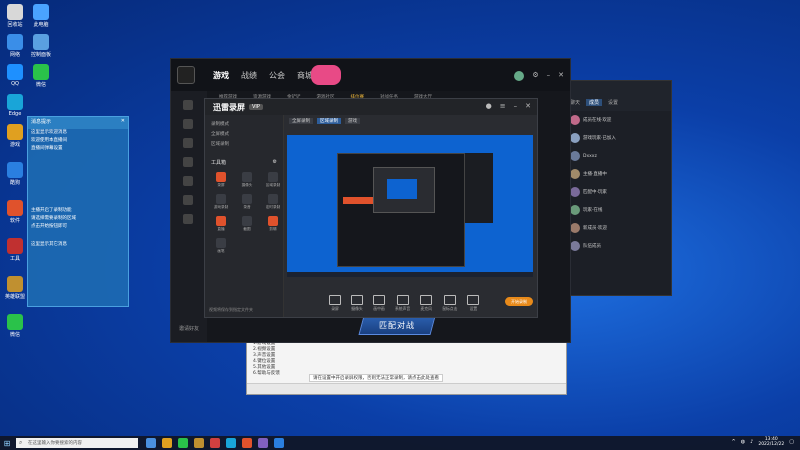 The height and width of the screenshot is (450, 800). What do you see at coordinates (402, 303) in the screenshot?
I see `control-button: 系统声音` at bounding box center [402, 303].